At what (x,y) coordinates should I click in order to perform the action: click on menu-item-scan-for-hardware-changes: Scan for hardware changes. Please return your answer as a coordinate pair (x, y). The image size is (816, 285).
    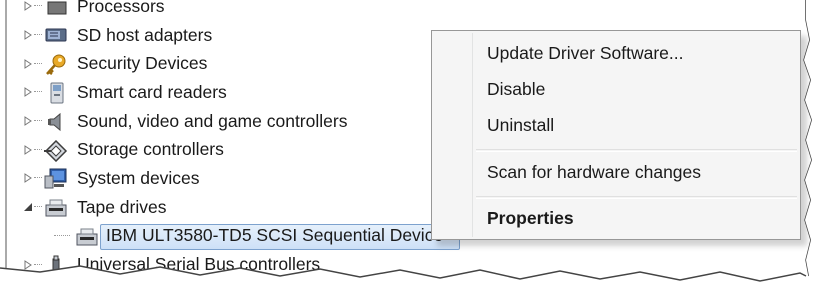
    Looking at the image, I should click on (594, 172).